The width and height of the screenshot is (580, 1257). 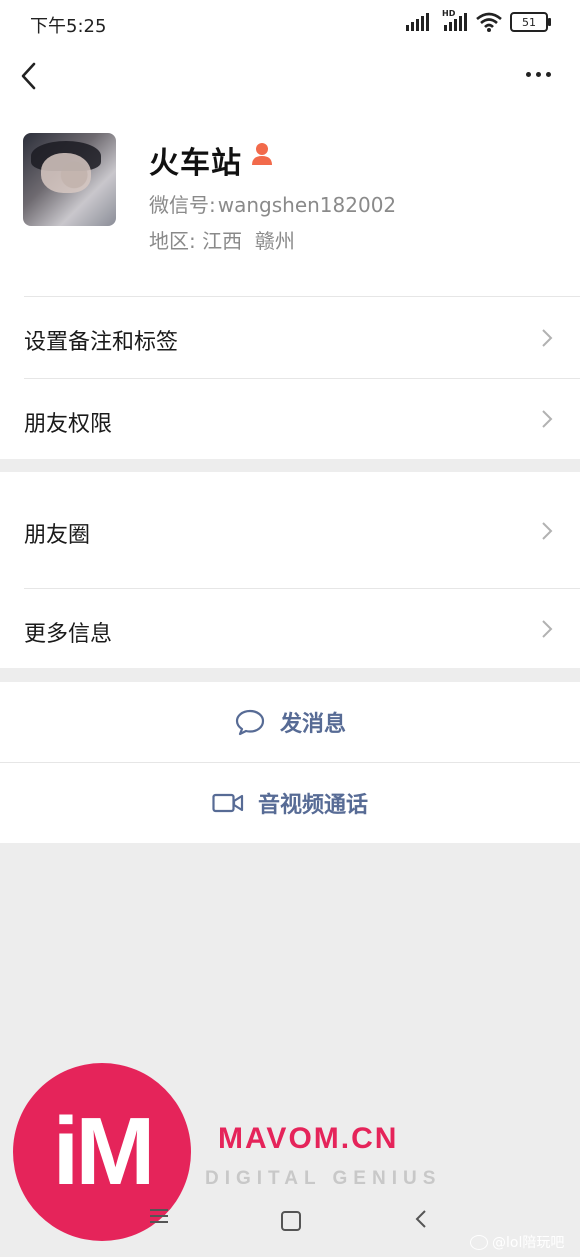 I want to click on nickname: 火车站, so click(x=195, y=163).